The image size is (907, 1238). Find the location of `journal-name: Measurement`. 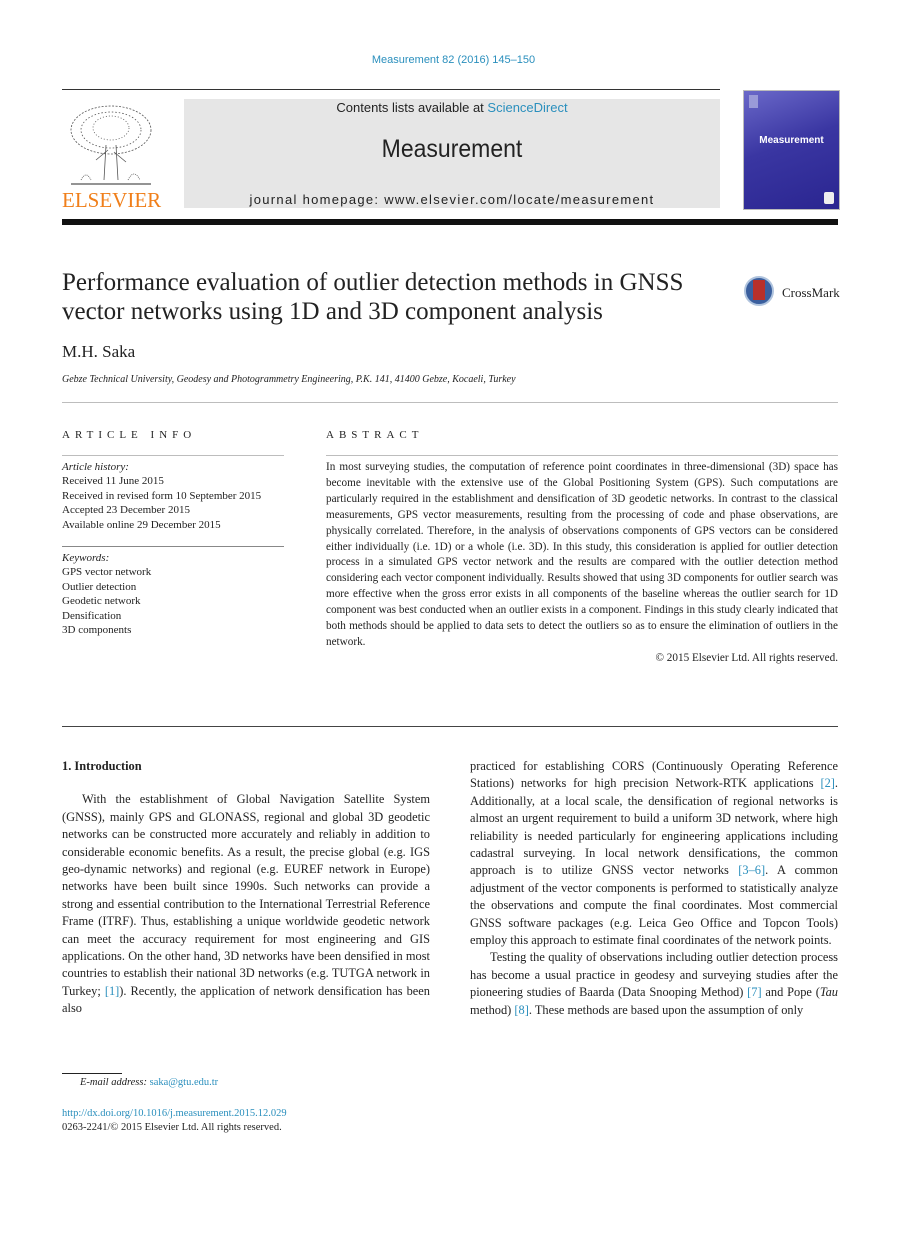

journal-name: Measurement is located at coordinates (452, 149).